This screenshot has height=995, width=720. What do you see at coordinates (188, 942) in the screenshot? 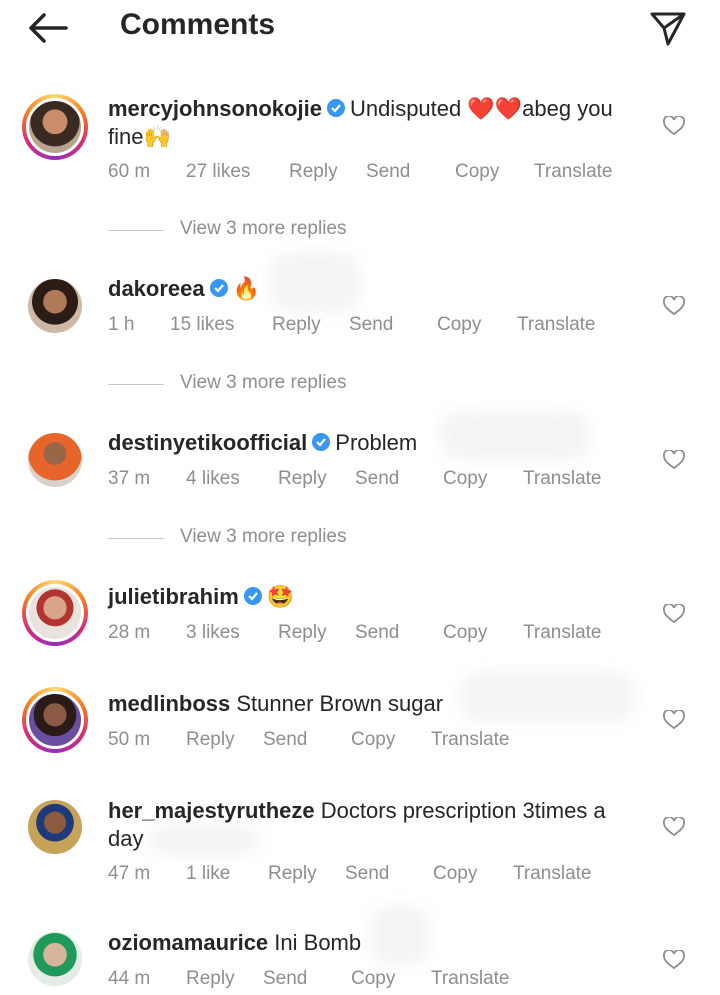
I see `comment-username: oziomamaurice` at bounding box center [188, 942].